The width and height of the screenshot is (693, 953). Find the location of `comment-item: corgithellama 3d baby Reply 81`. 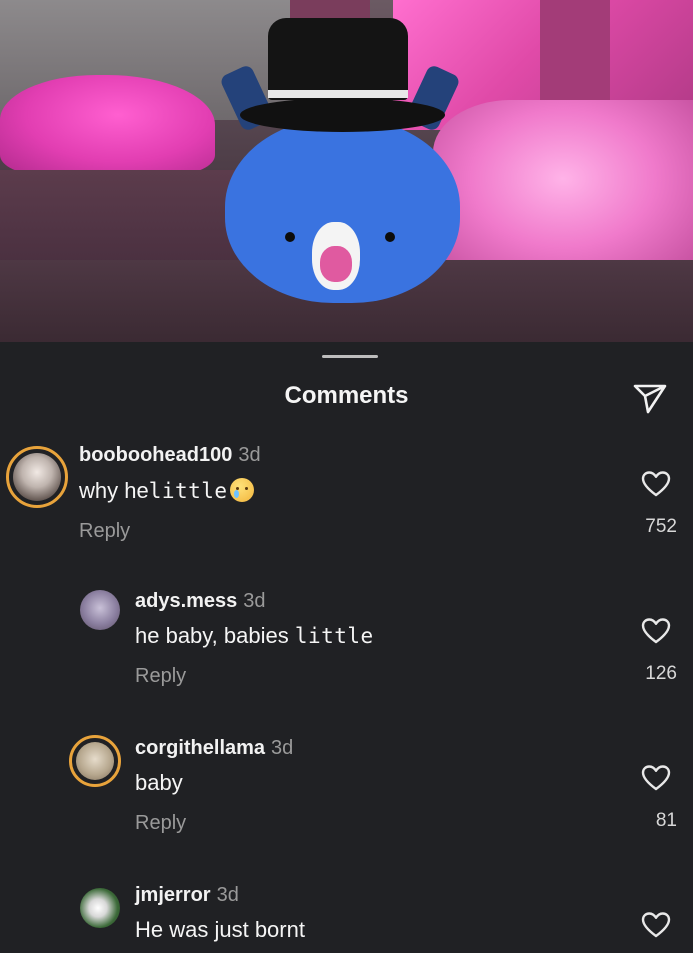

comment-item: corgithellama 3d baby Reply 81 is located at coordinates (346, 791).